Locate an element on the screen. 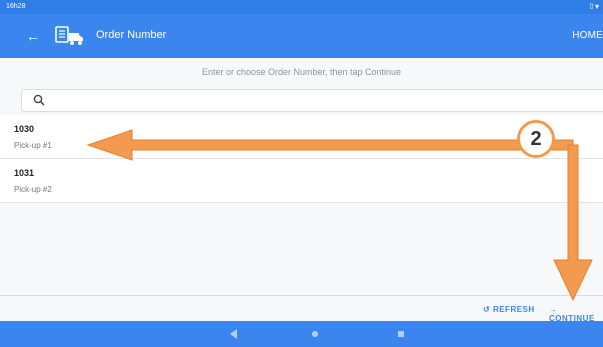  arrow-right-icon: → is located at coordinates (553, 309).